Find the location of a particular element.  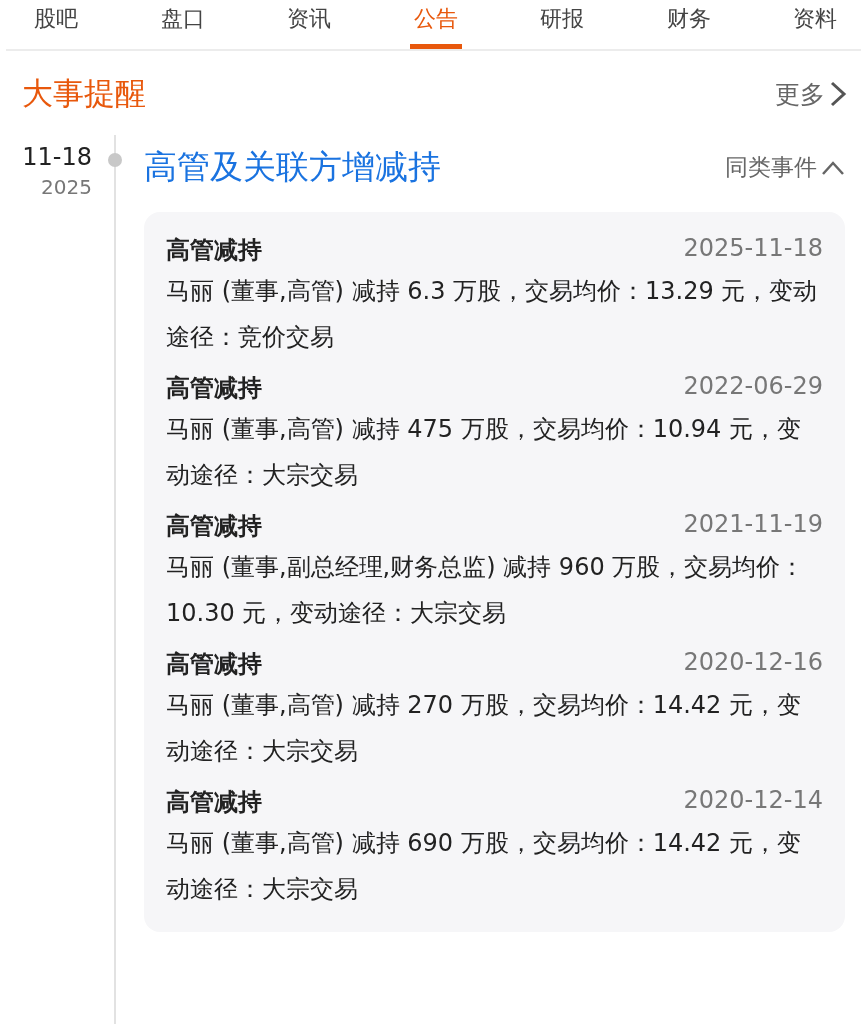

item-date: 2021-11-19 is located at coordinates (753, 525).